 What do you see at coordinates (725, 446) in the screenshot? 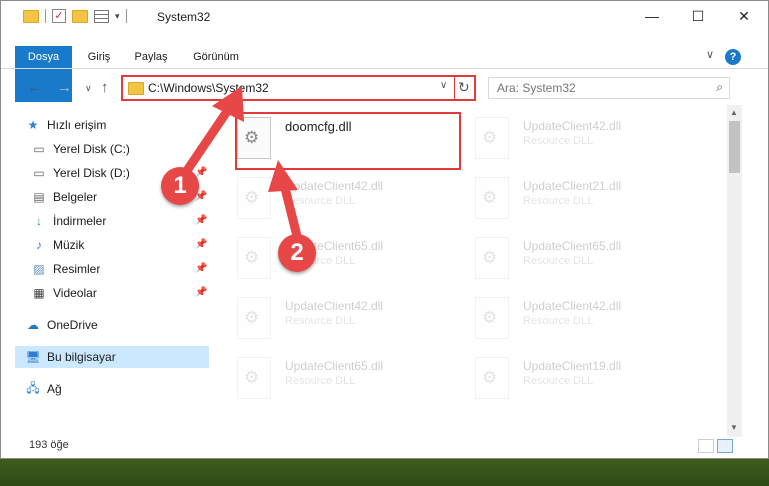
I see `large-icons-view-icon` at bounding box center [725, 446].